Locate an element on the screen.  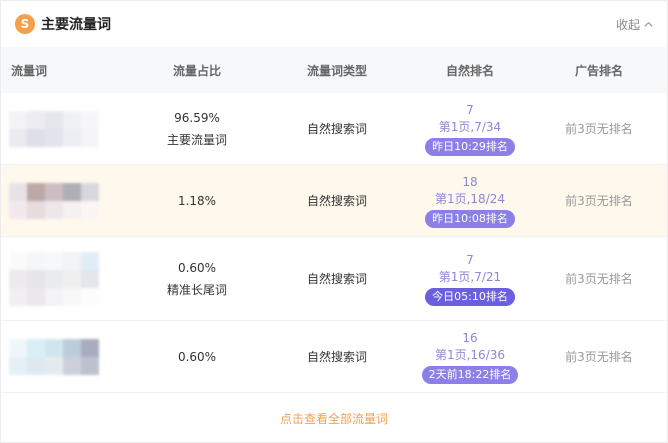
natural-rank-cell: 16 第1页,16/36 2天前18:22排名 is located at coordinates (470, 357).